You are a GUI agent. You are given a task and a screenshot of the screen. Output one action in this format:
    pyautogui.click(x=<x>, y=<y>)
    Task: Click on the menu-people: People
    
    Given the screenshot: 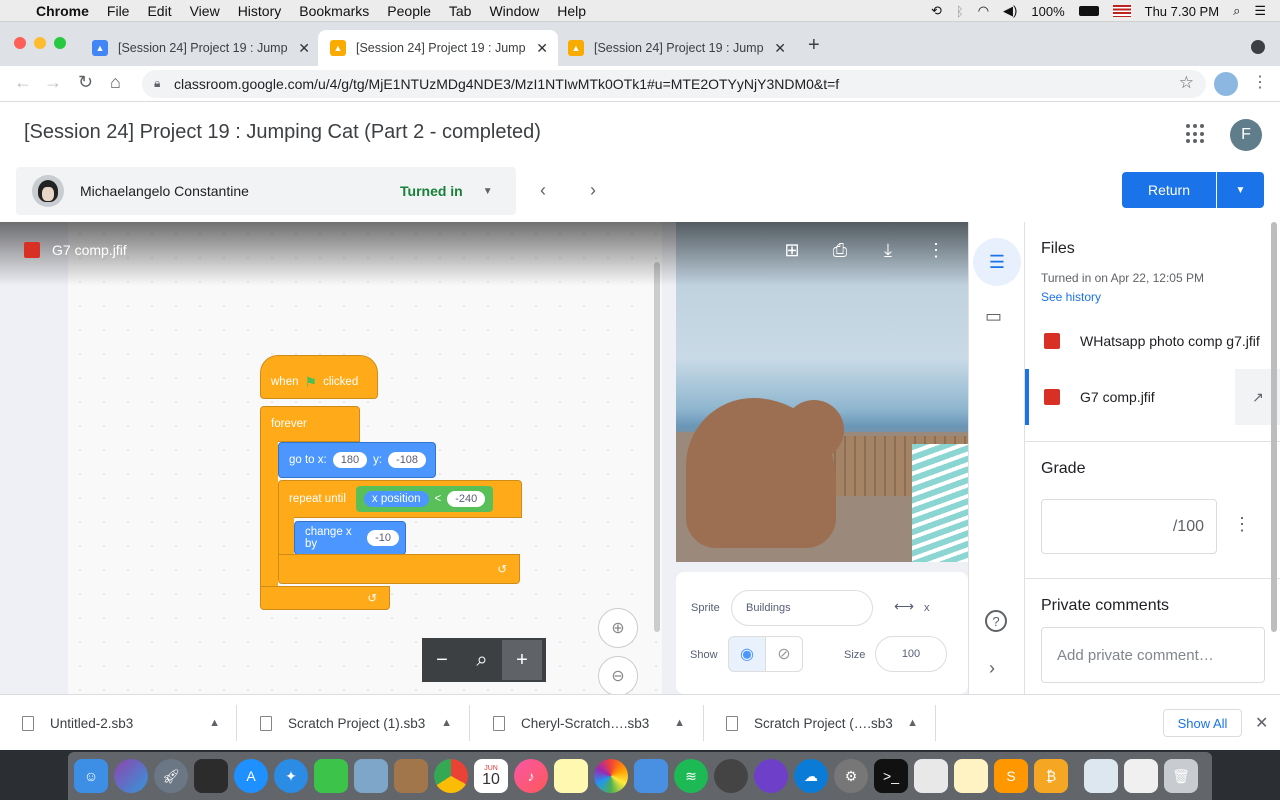 What is the action you would take?
    pyautogui.click(x=409, y=11)
    